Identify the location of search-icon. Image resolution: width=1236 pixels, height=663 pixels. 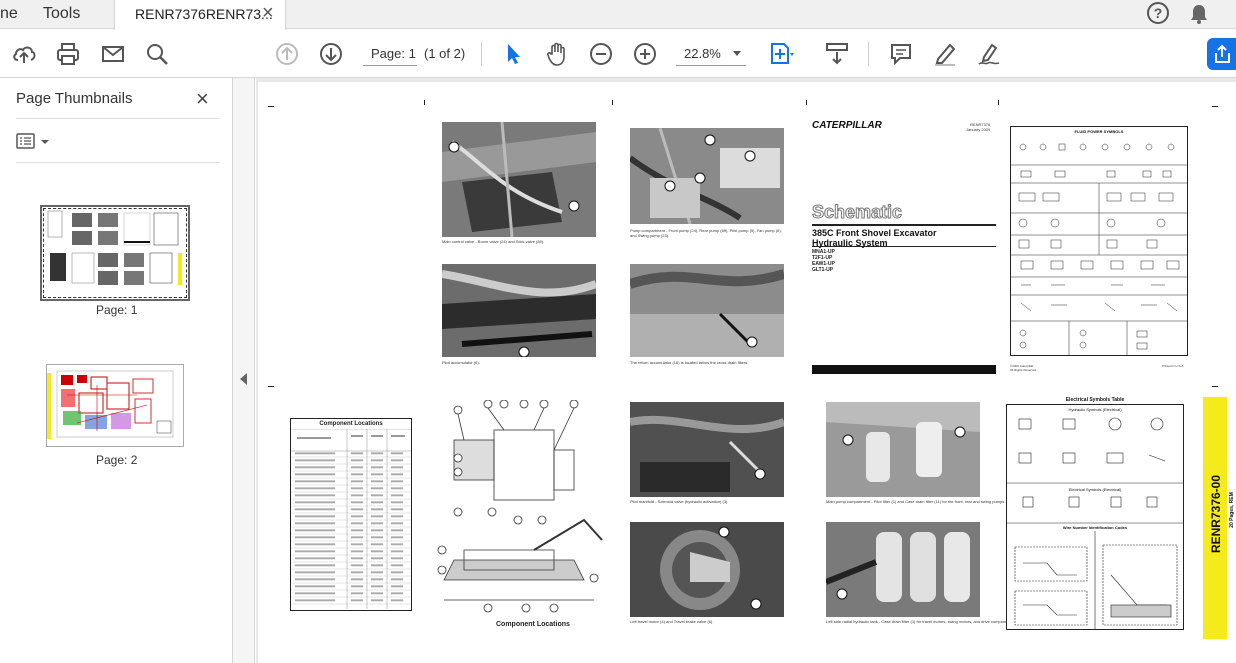
(157, 54).